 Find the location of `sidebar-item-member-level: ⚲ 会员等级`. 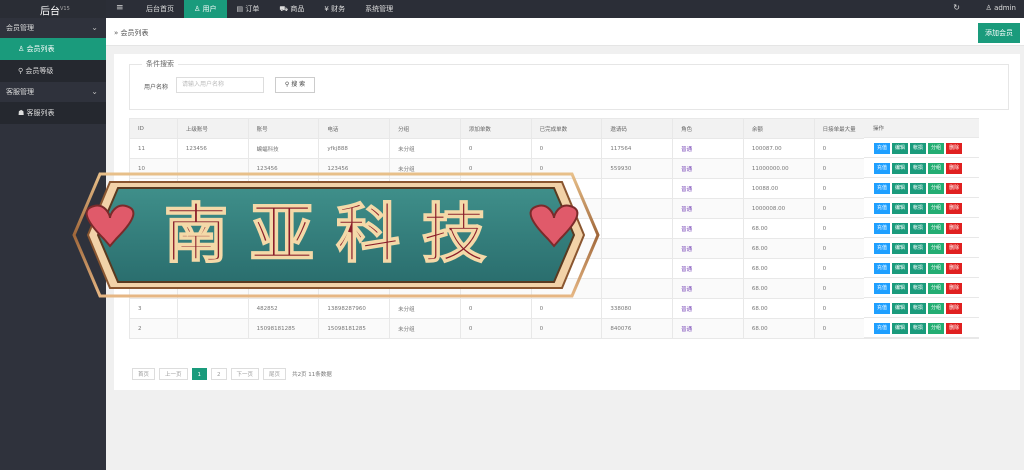

sidebar-item-member-level: ⚲ 会员等级 is located at coordinates (53, 71).